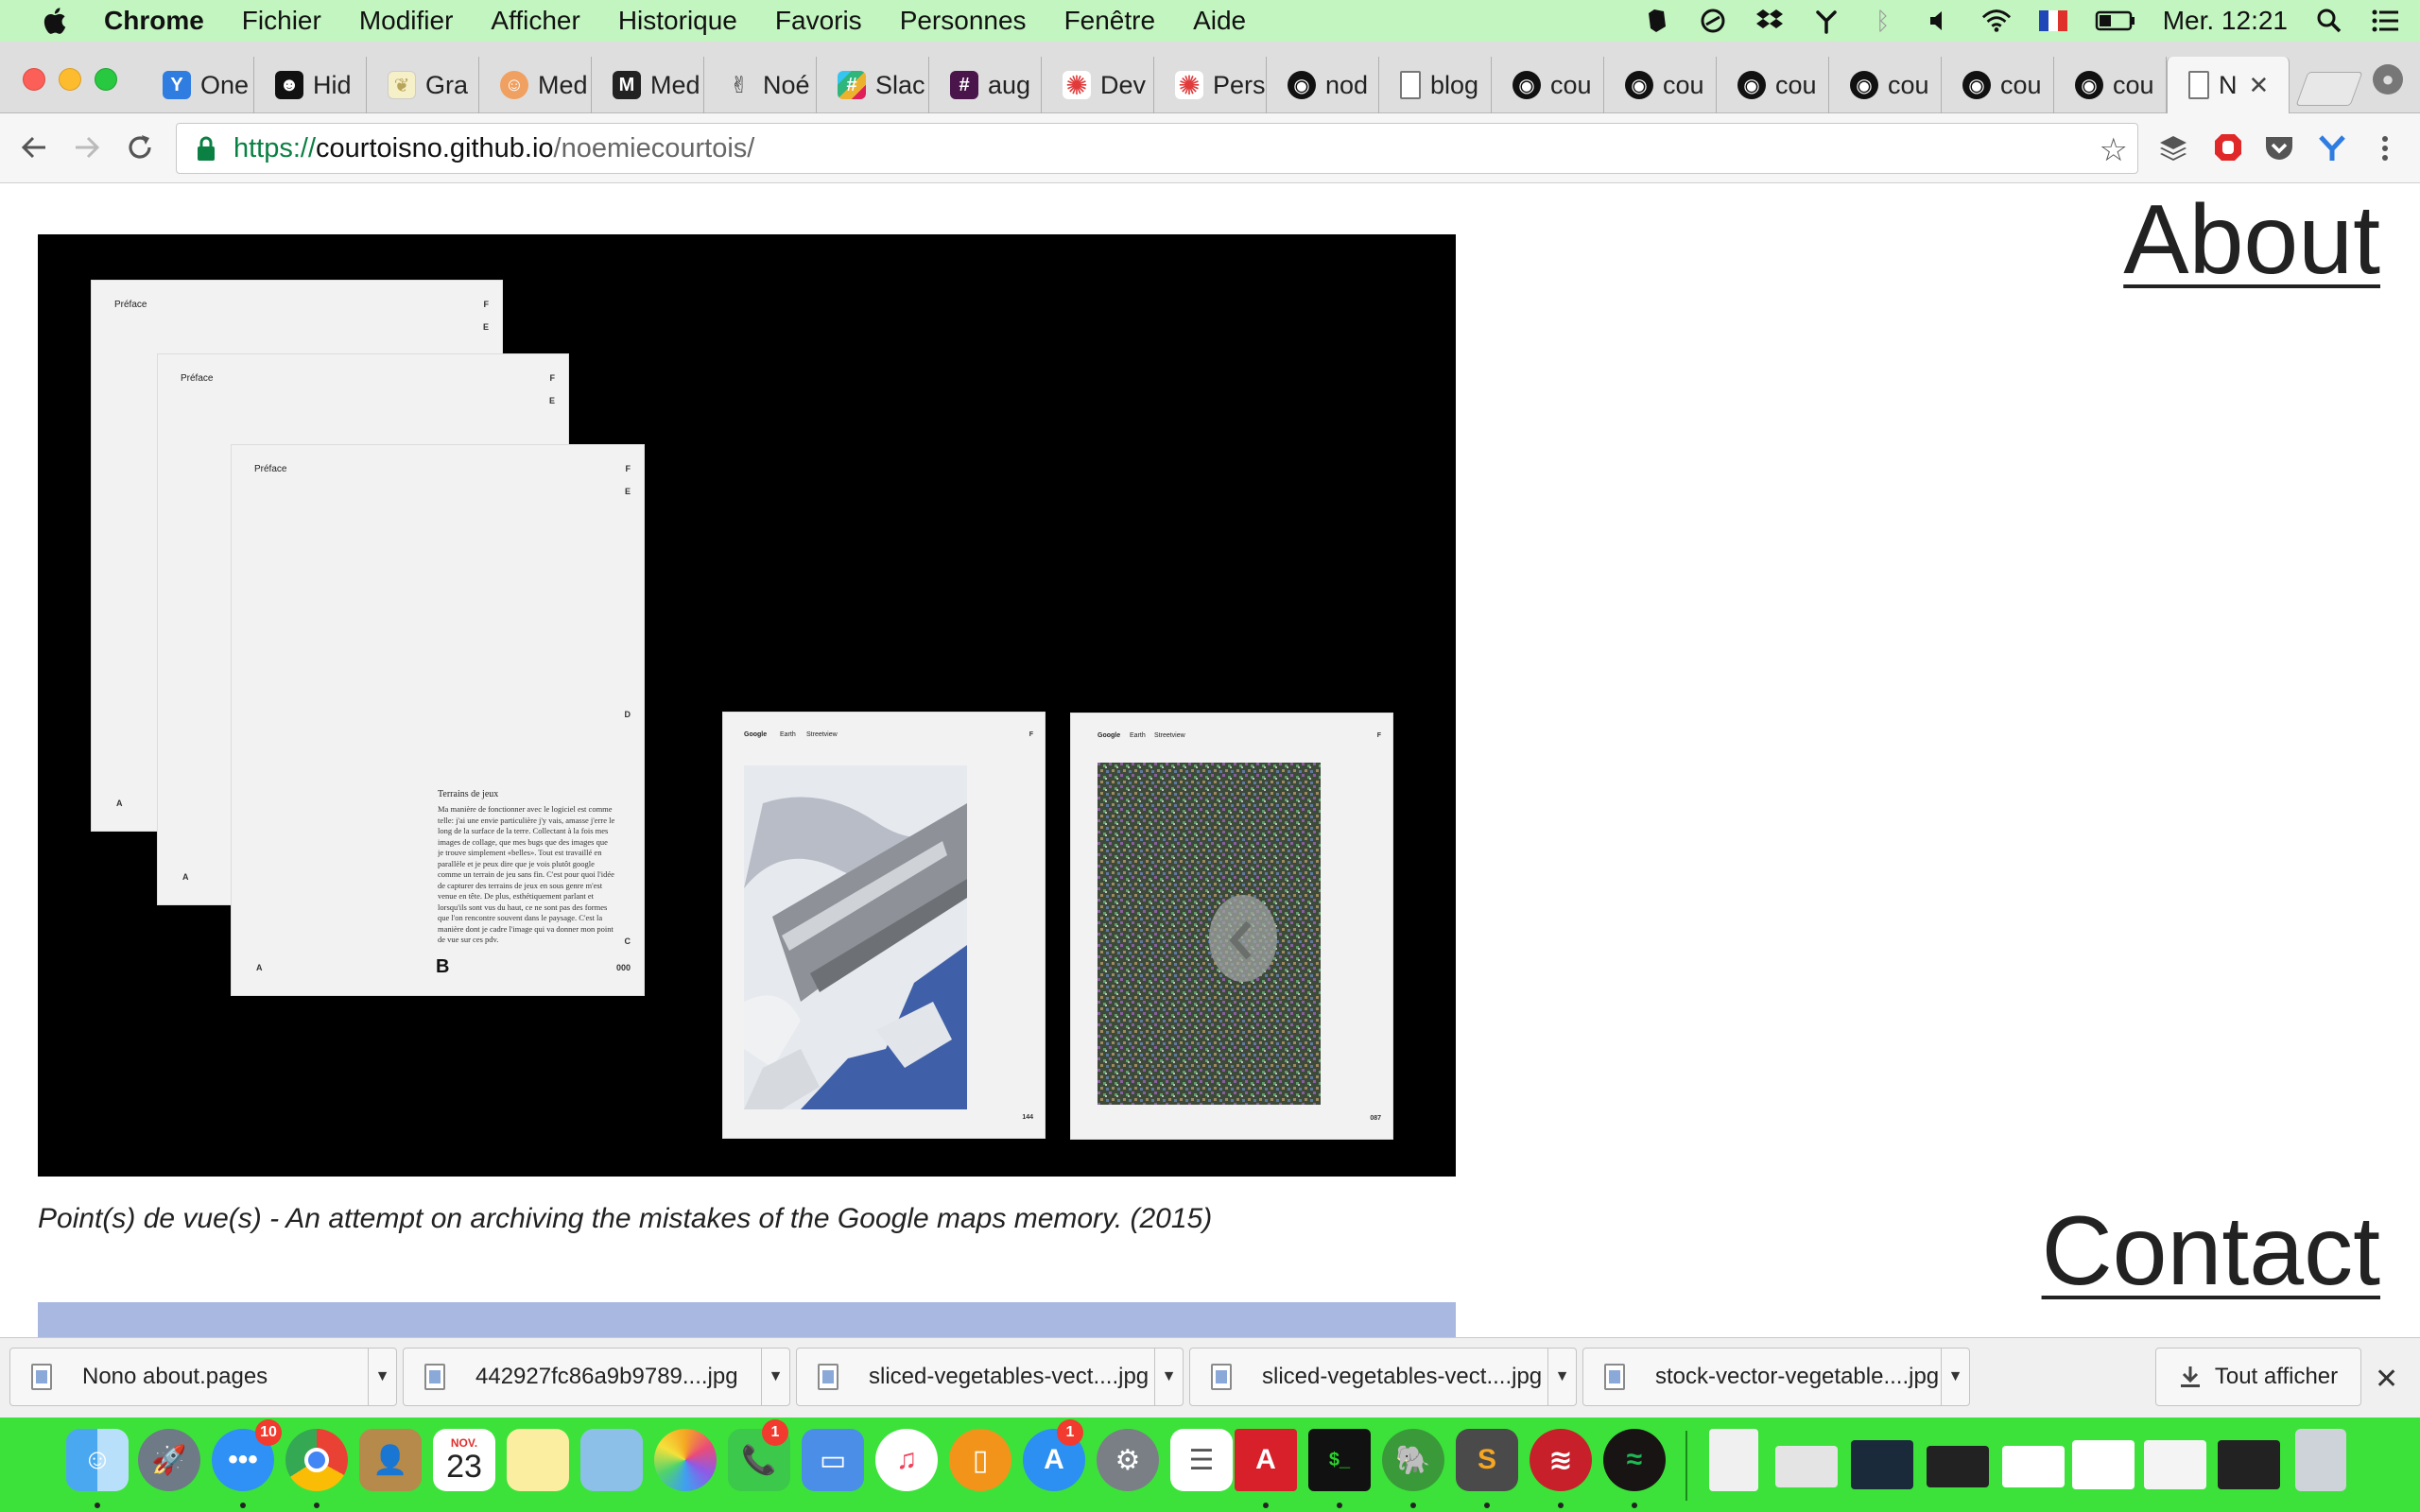 The image size is (2420, 1512). I want to click on tab-6: ✌ Noé, so click(760, 85).